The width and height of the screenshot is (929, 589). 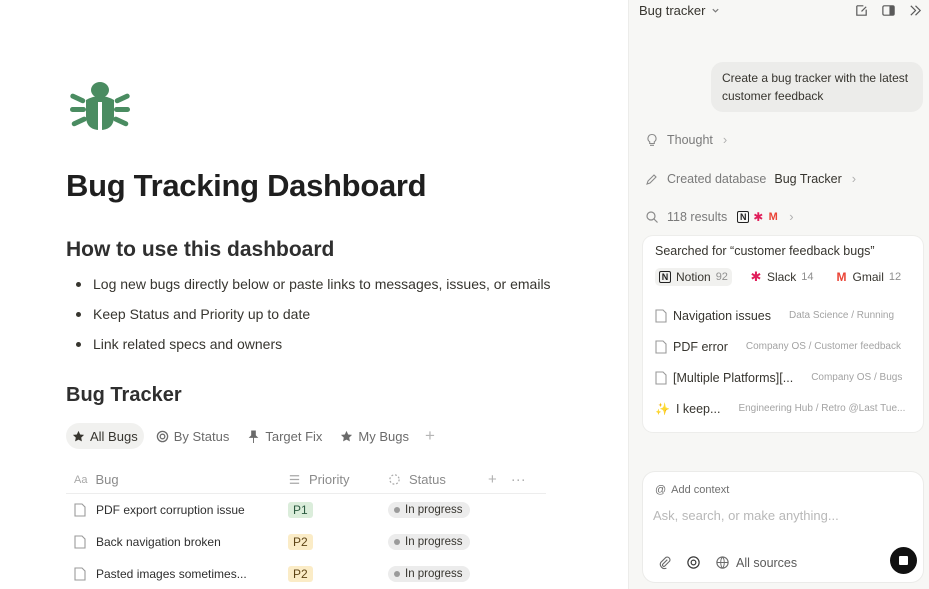 I want to click on priority-tag: P1, so click(x=300, y=510).